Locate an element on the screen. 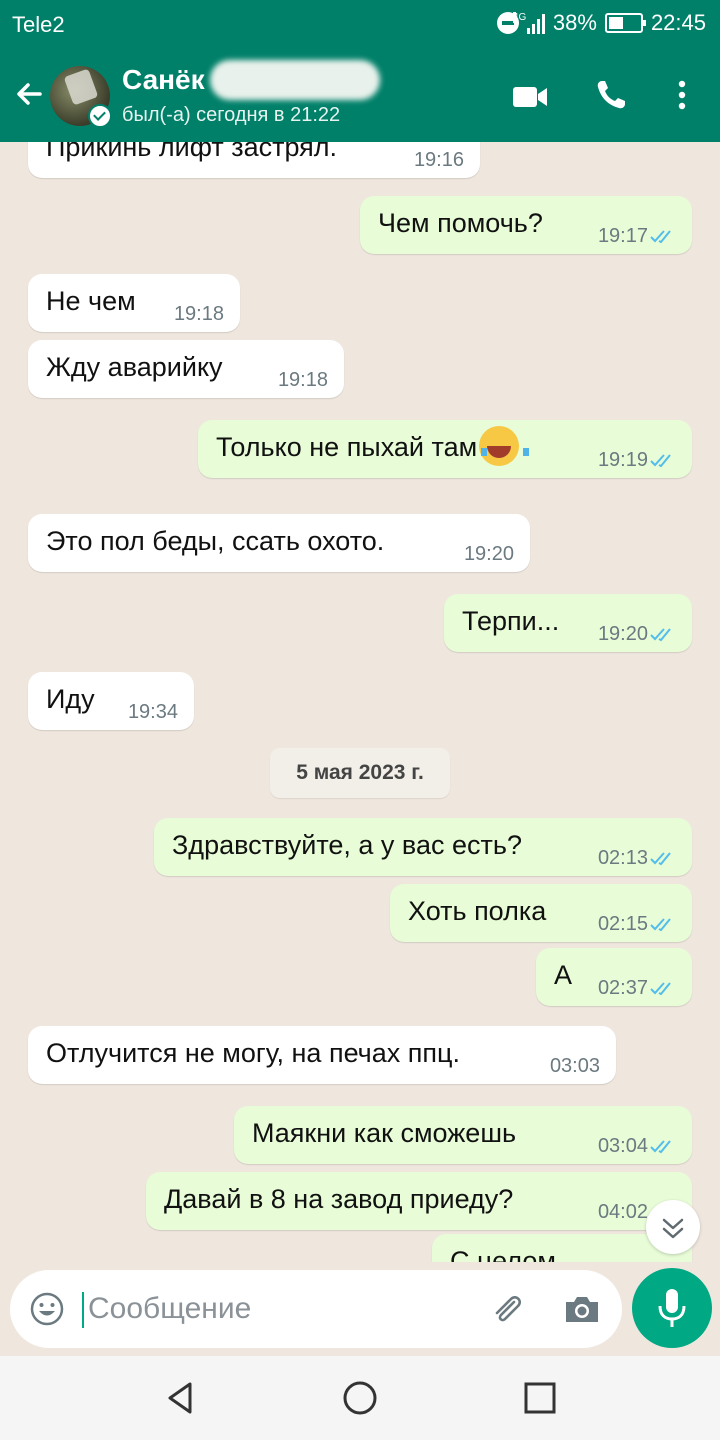 The image size is (720, 1440). scroll-to-bottom-button is located at coordinates (673, 1227).